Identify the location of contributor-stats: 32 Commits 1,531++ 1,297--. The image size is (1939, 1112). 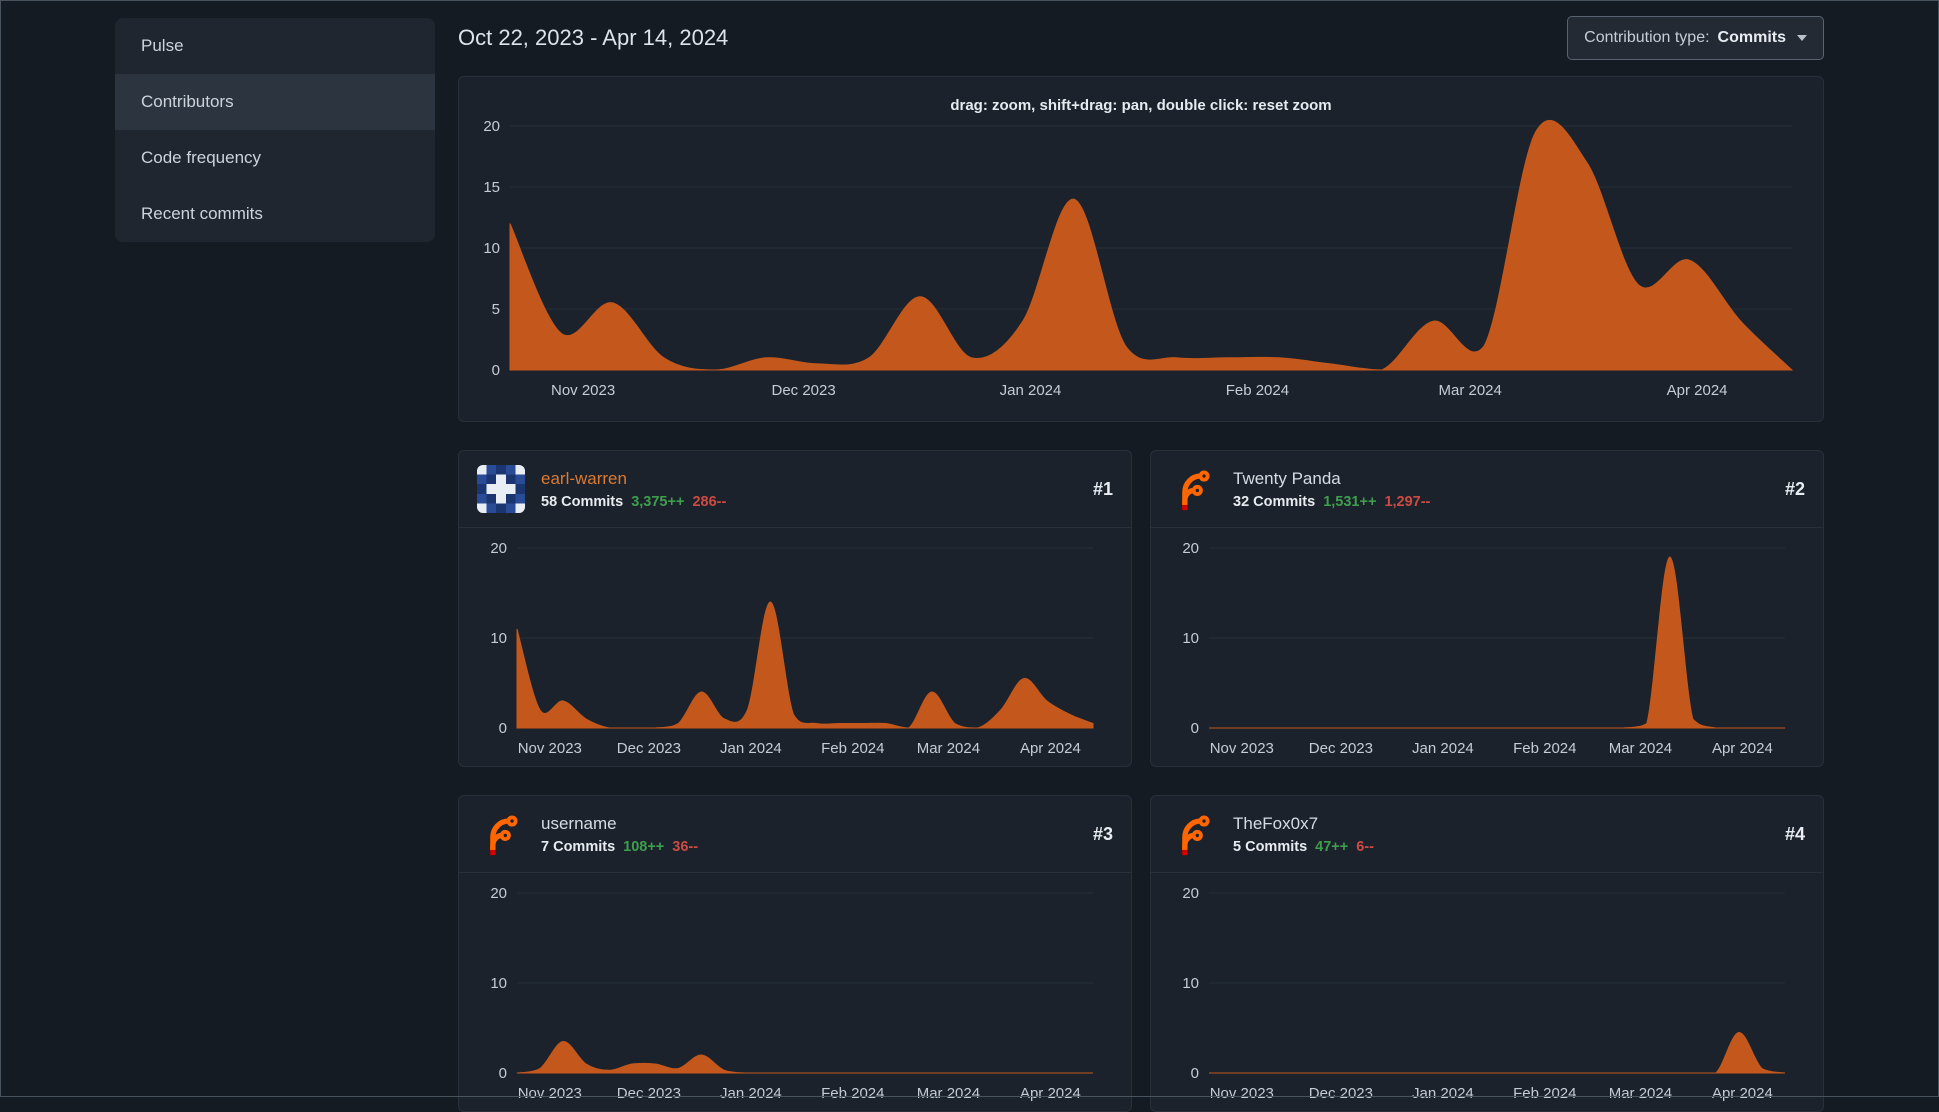
(1331, 502).